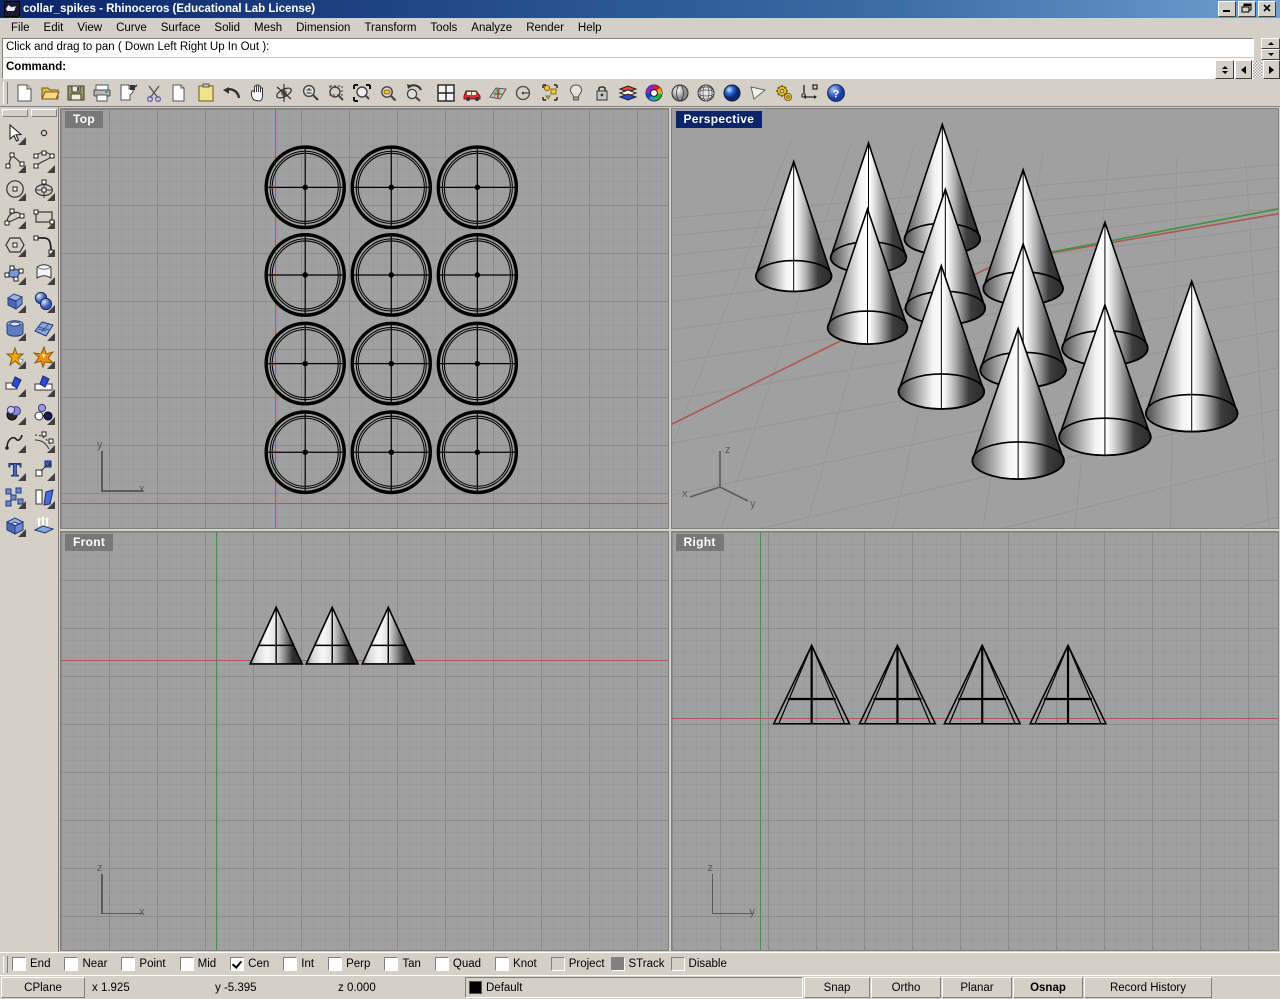 The image size is (1280, 999). Describe the element at coordinates (43, 497) in the screenshot. I see `mirror-icon` at that location.